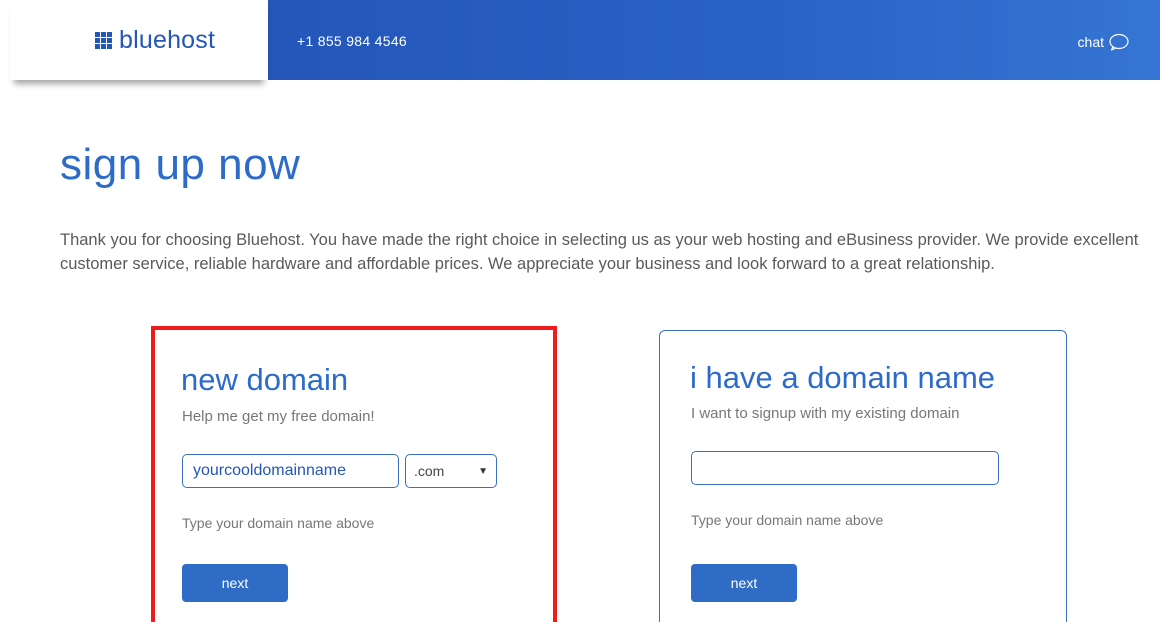 The width and height of the screenshot is (1160, 622). I want to click on chat-label: chat, so click(1090, 42).